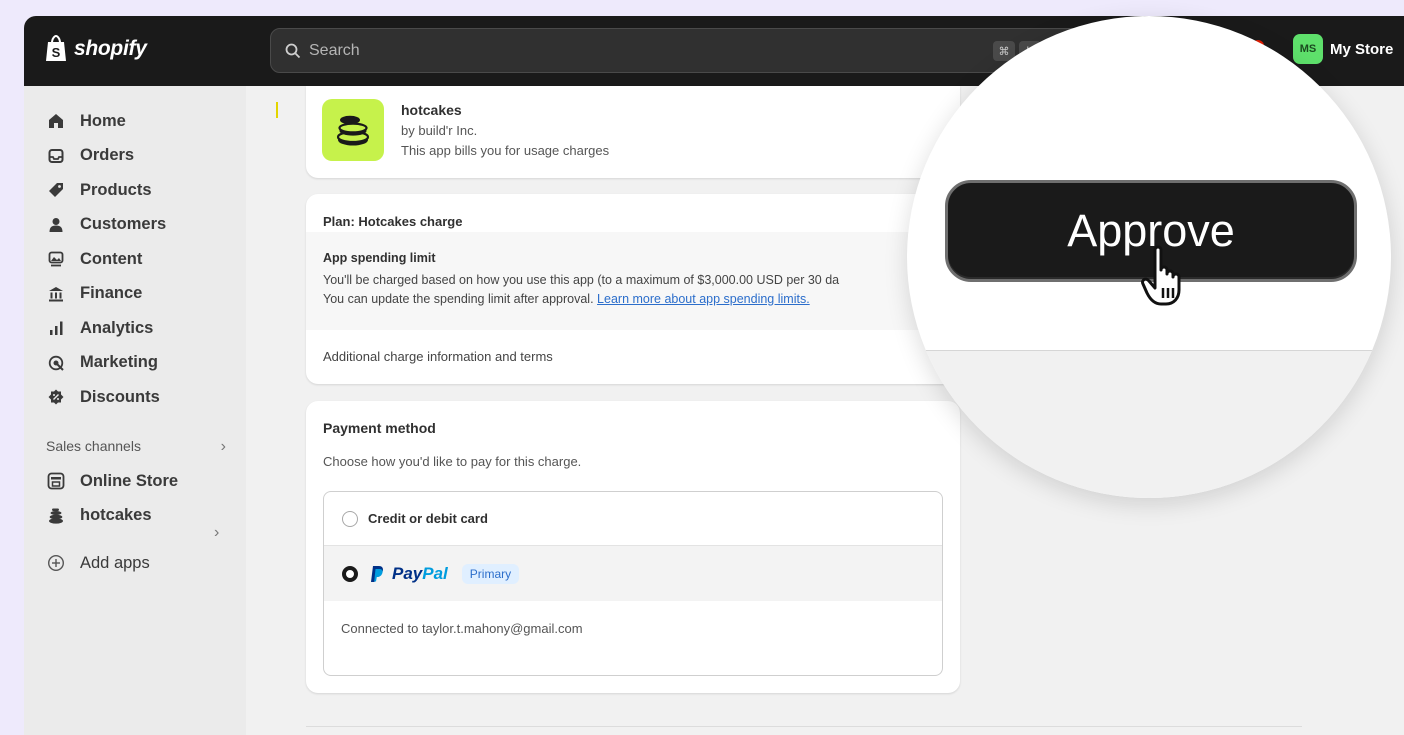  What do you see at coordinates (439, 130) in the screenshot?
I see `app-developer: by build'r Inc.` at bounding box center [439, 130].